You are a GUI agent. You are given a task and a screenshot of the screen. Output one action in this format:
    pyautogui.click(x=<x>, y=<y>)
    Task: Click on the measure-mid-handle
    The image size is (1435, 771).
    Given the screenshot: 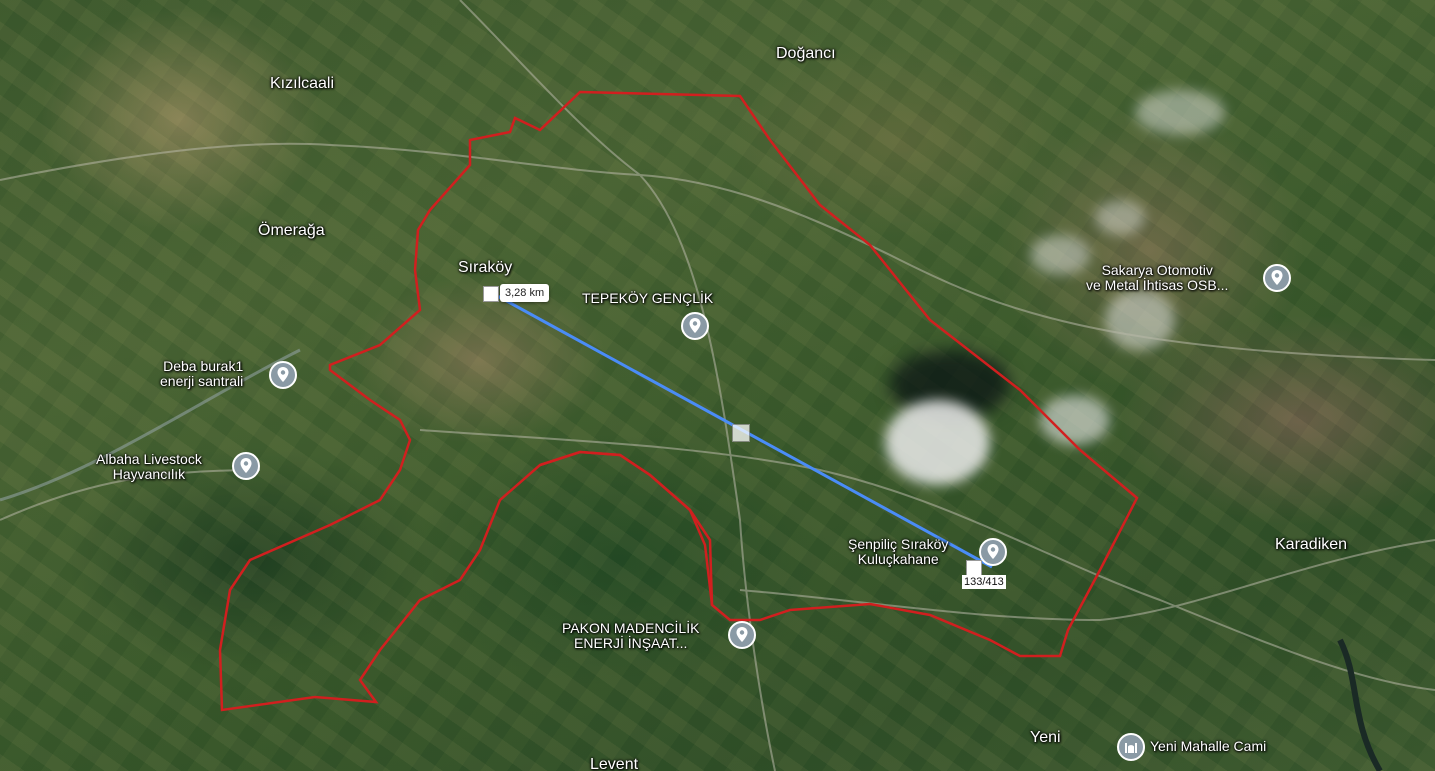 What is the action you would take?
    pyautogui.click(x=741, y=433)
    